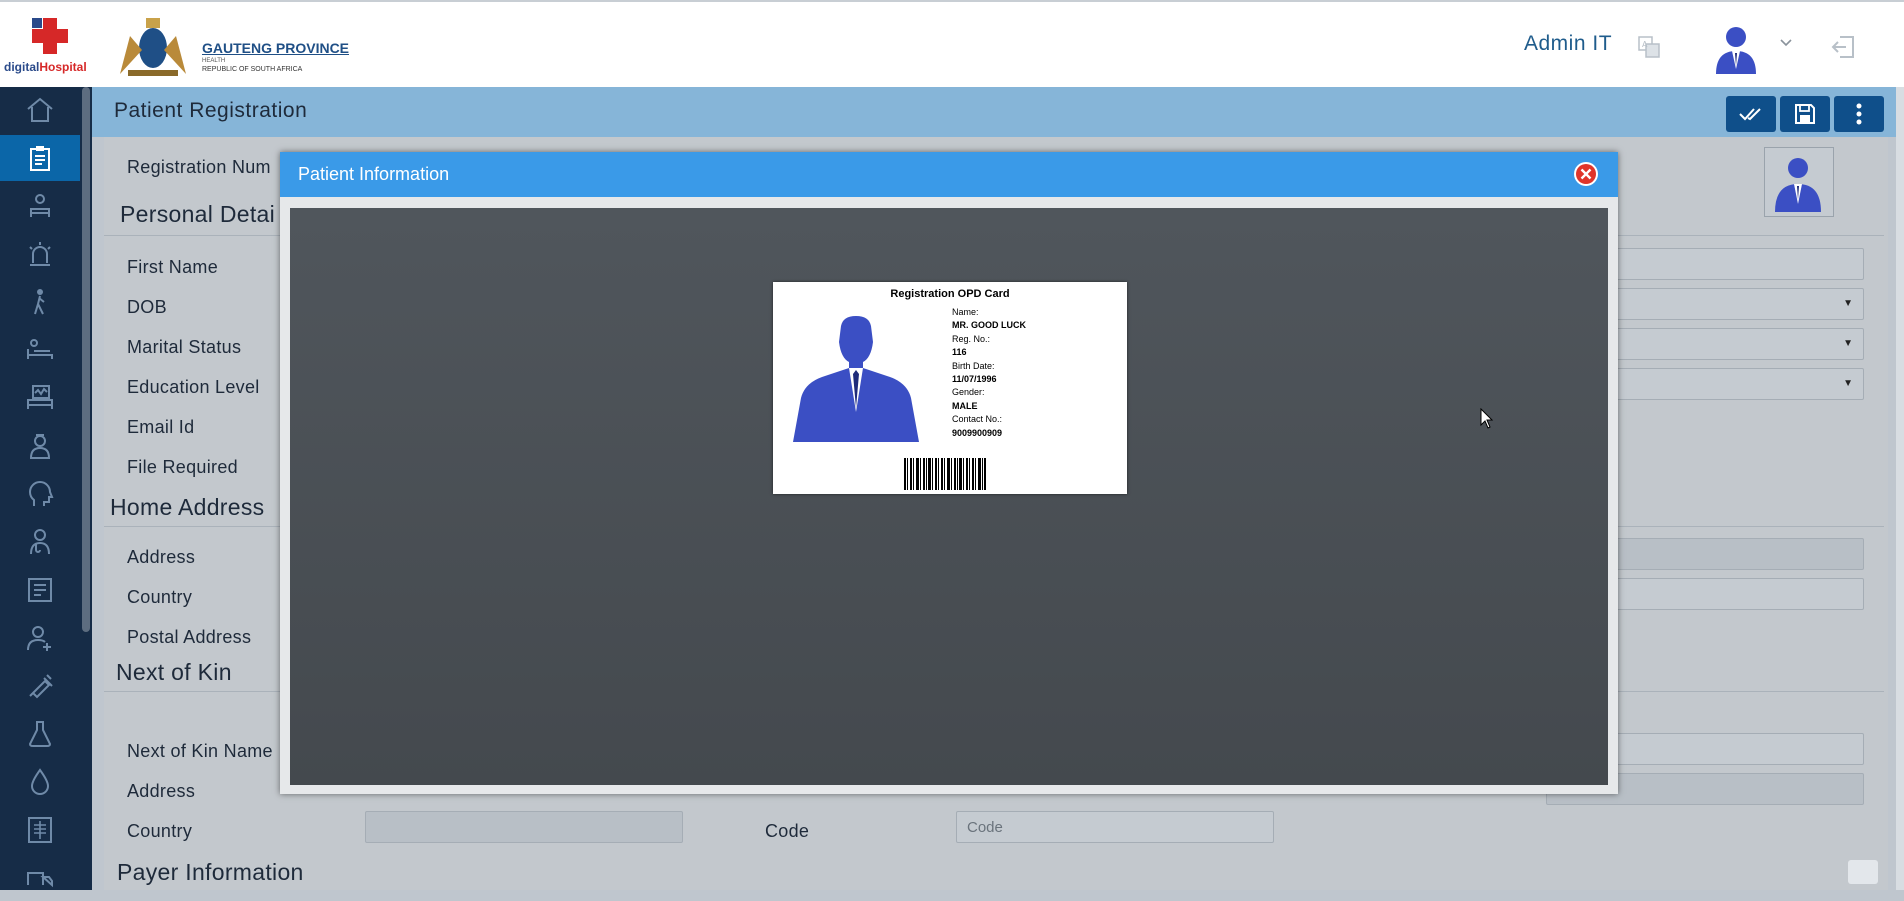 This screenshot has width=1904, height=901. I want to click on home-address-heading: Home Address, so click(187, 507).